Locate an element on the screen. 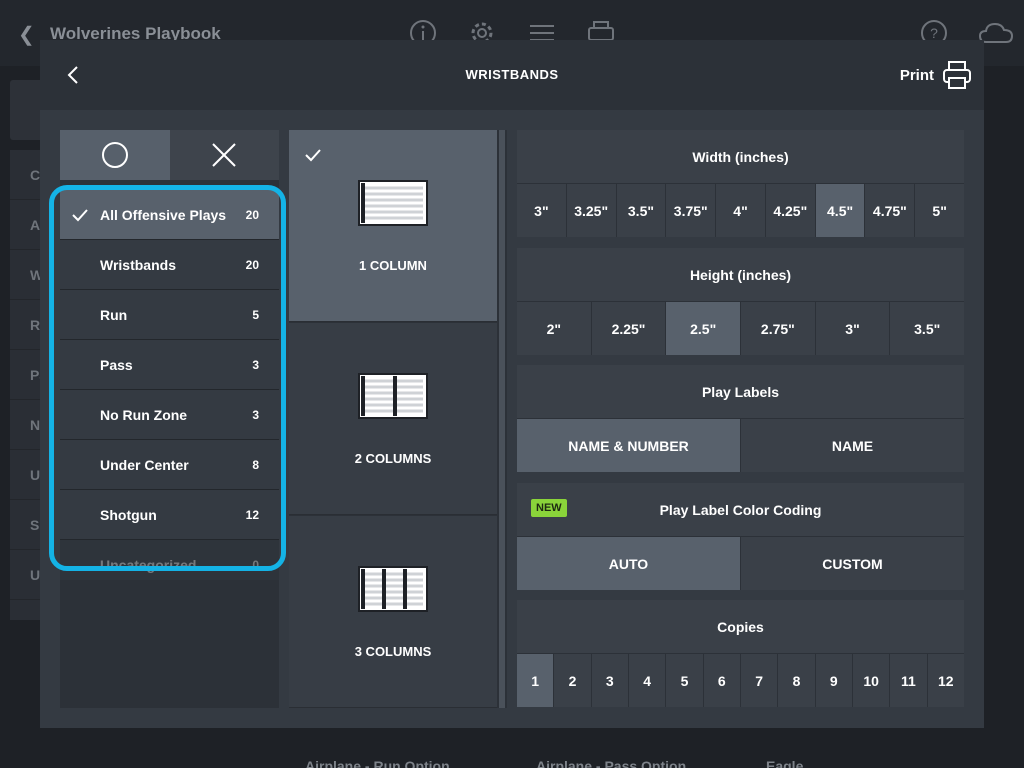 This screenshot has width=1024, height=768. layout-label: 1 COLUMN is located at coordinates (393, 265).